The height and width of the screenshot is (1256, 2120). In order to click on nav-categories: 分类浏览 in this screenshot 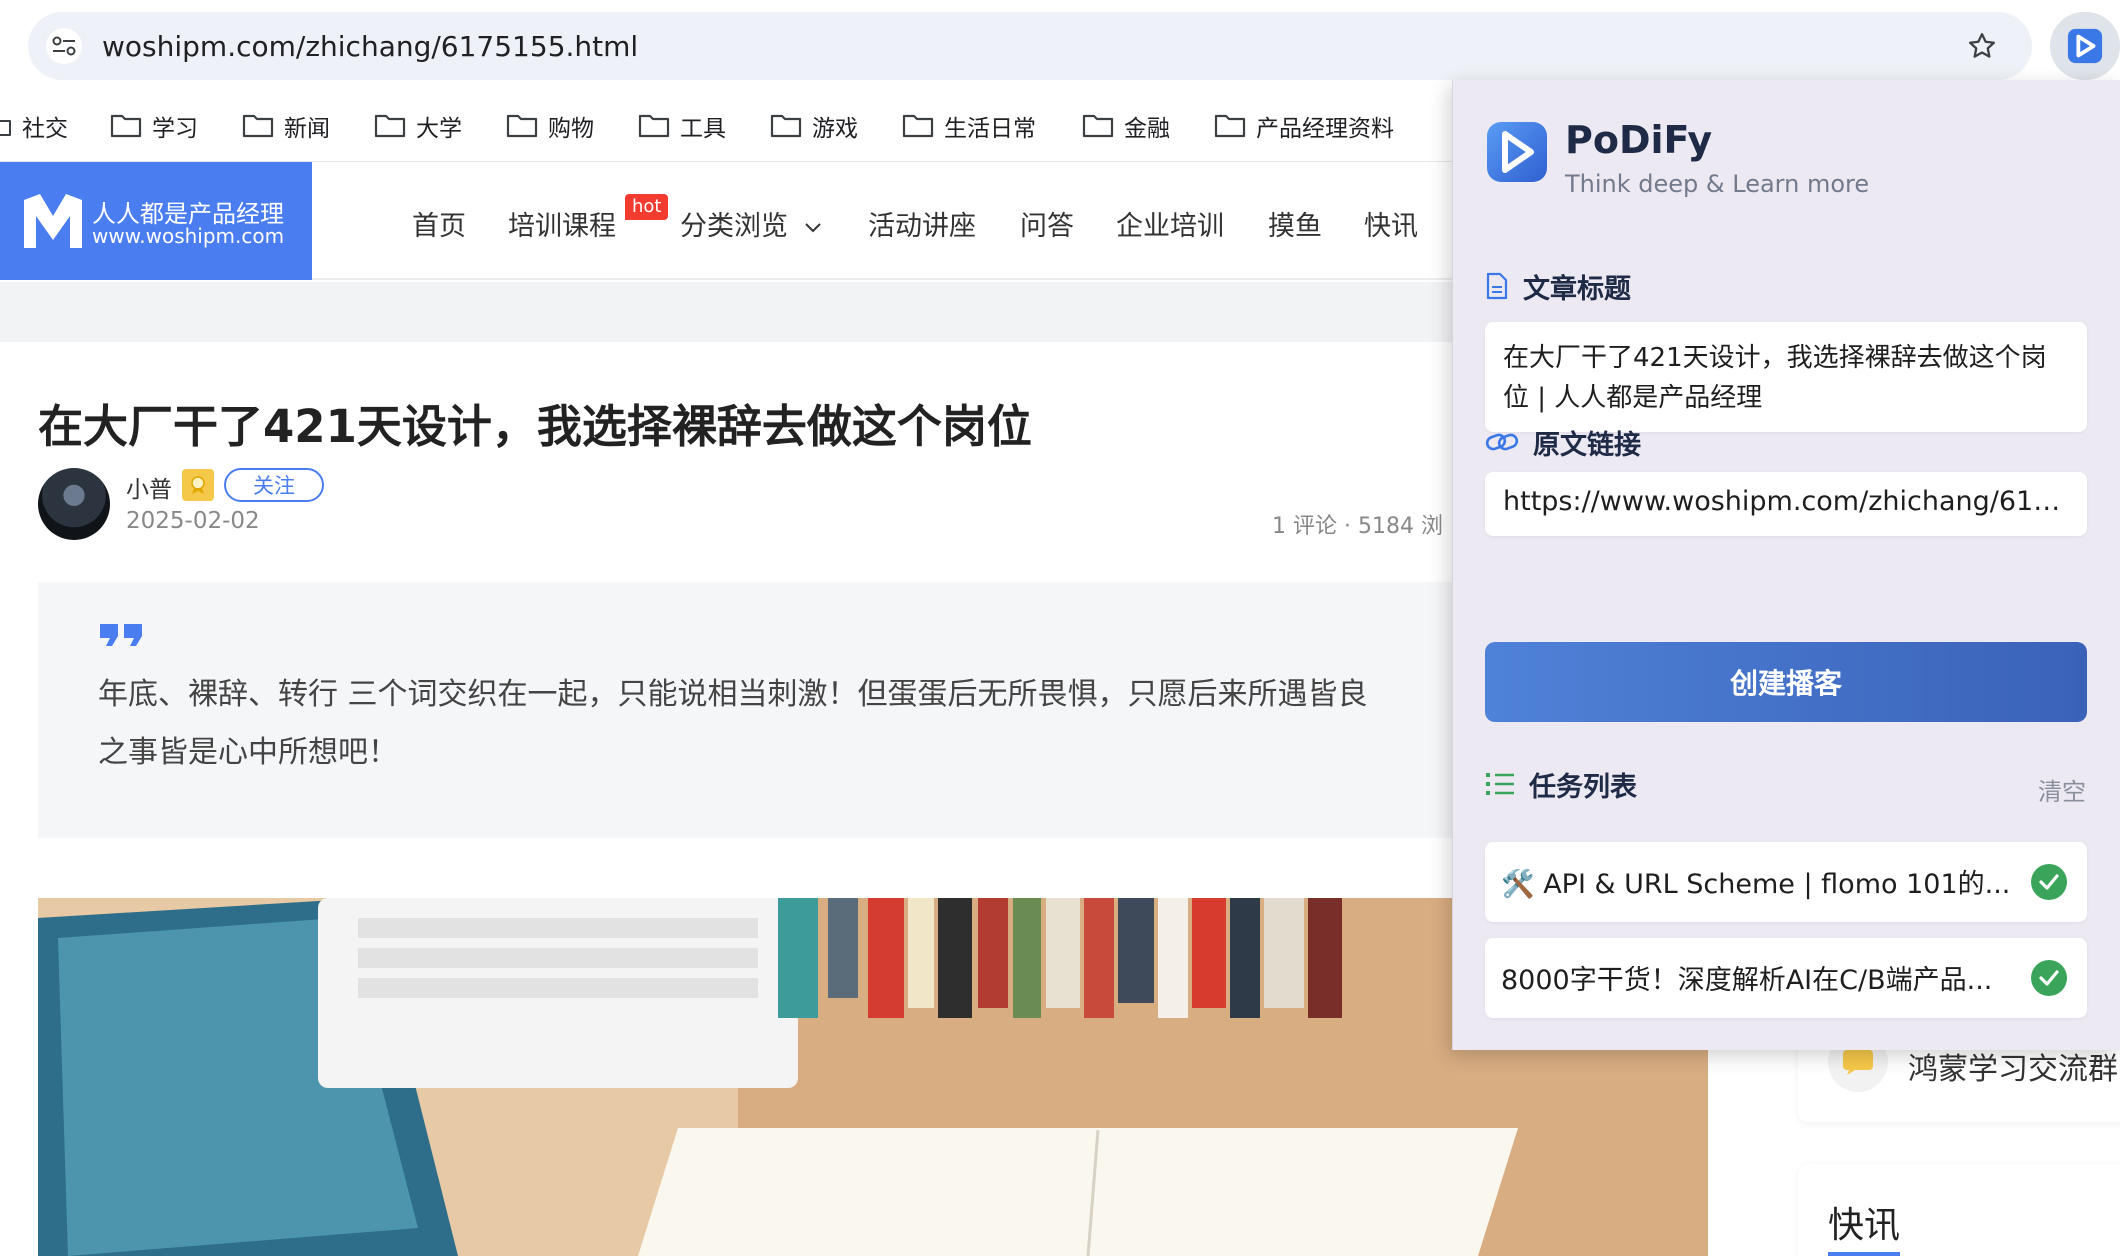, I will do `click(751, 223)`.